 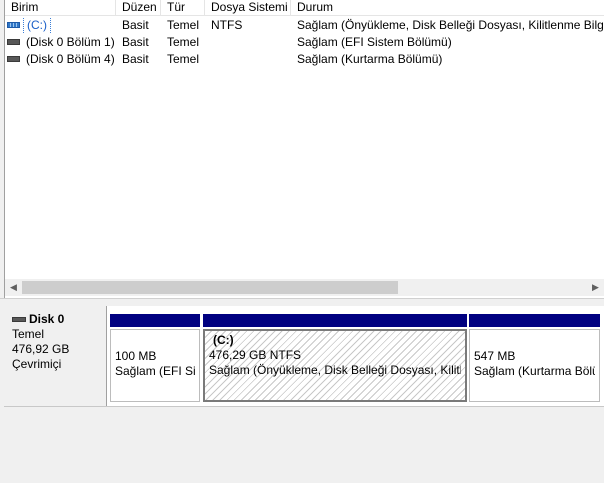 I want to click on disk-size: 476,92 GB, so click(x=41, y=349).